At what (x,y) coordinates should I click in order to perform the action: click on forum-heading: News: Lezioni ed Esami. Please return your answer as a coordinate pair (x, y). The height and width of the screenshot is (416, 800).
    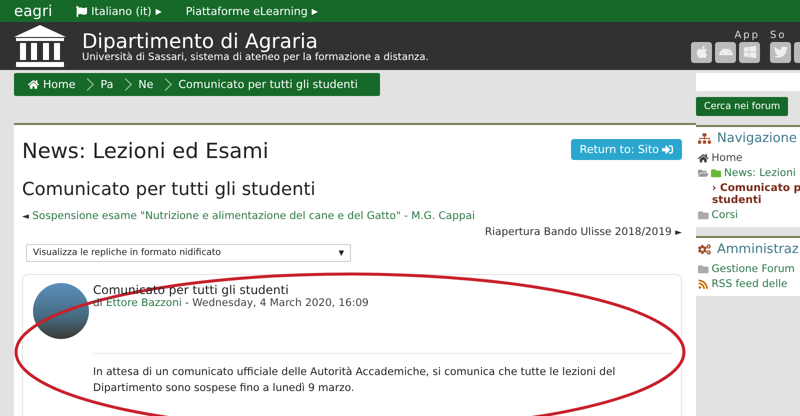
    Looking at the image, I should click on (145, 151).